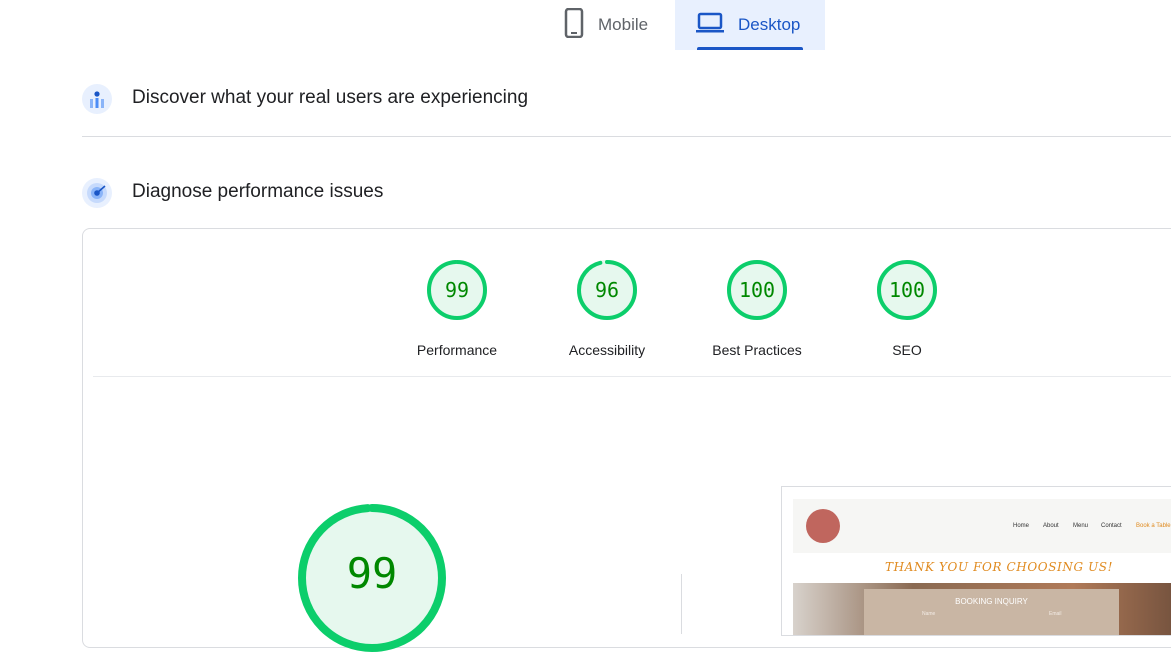 This screenshot has height=658, width=1171. I want to click on thumb-nav-contact: Contact, so click(1111, 526).